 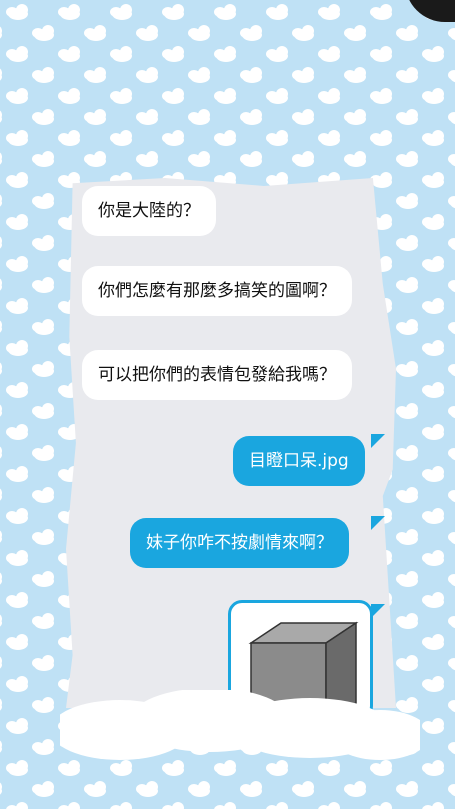 I want to click on bottom-cloud-icon, so click(x=240, y=725).